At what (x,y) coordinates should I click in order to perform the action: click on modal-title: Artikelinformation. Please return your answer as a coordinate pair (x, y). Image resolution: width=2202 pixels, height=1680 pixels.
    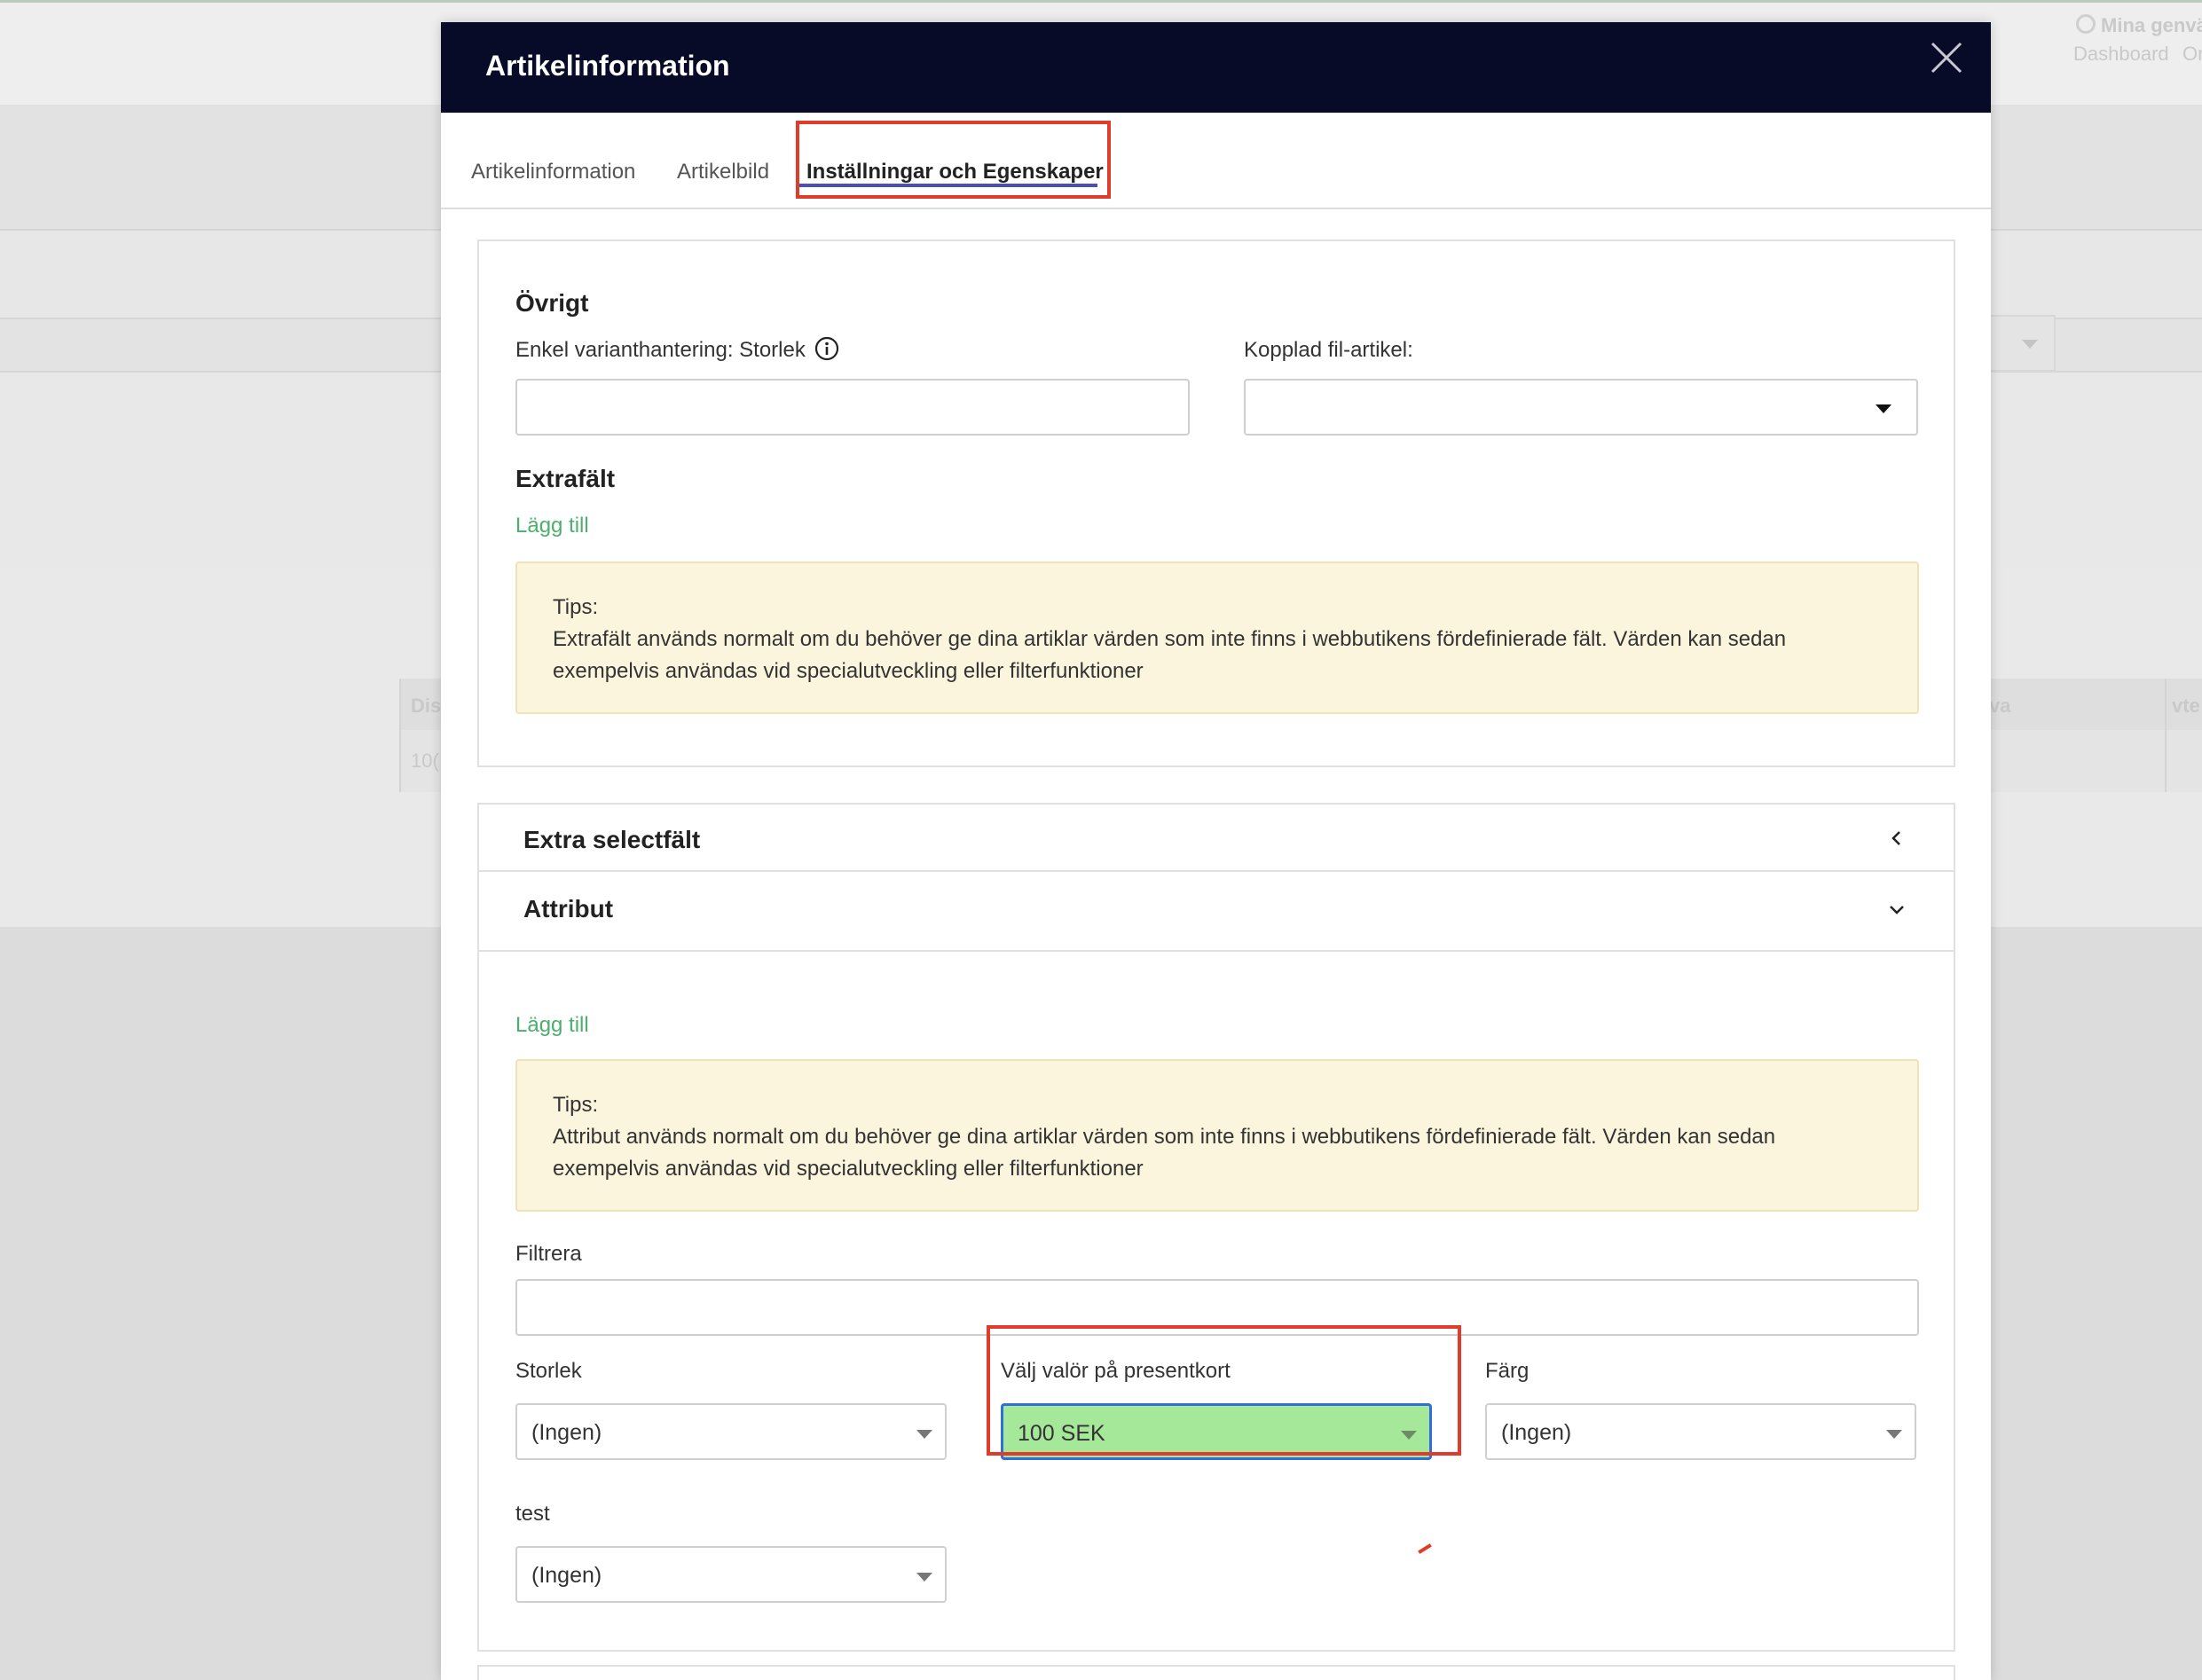
    Looking at the image, I should click on (607, 66).